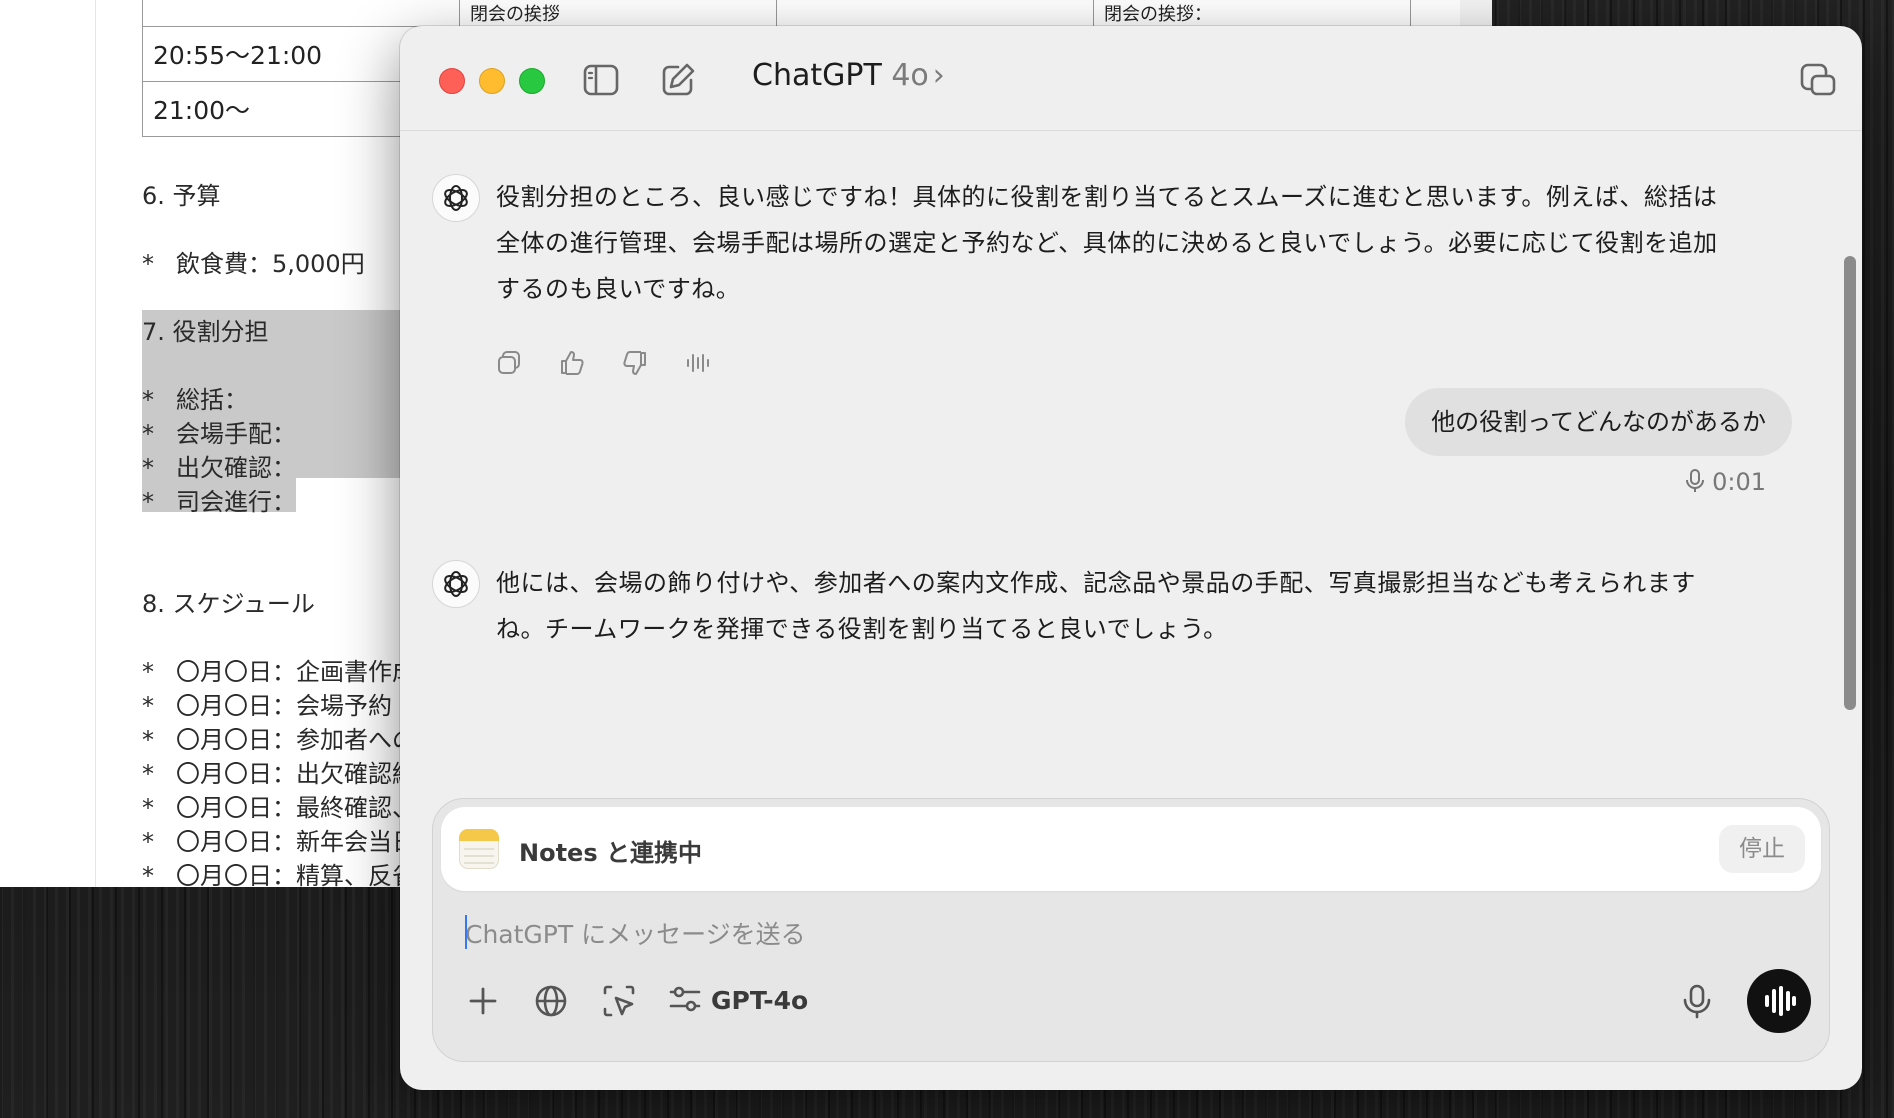 The width and height of the screenshot is (1894, 1118). Describe the element at coordinates (1818, 80) in the screenshot. I see `popout-icon` at that location.